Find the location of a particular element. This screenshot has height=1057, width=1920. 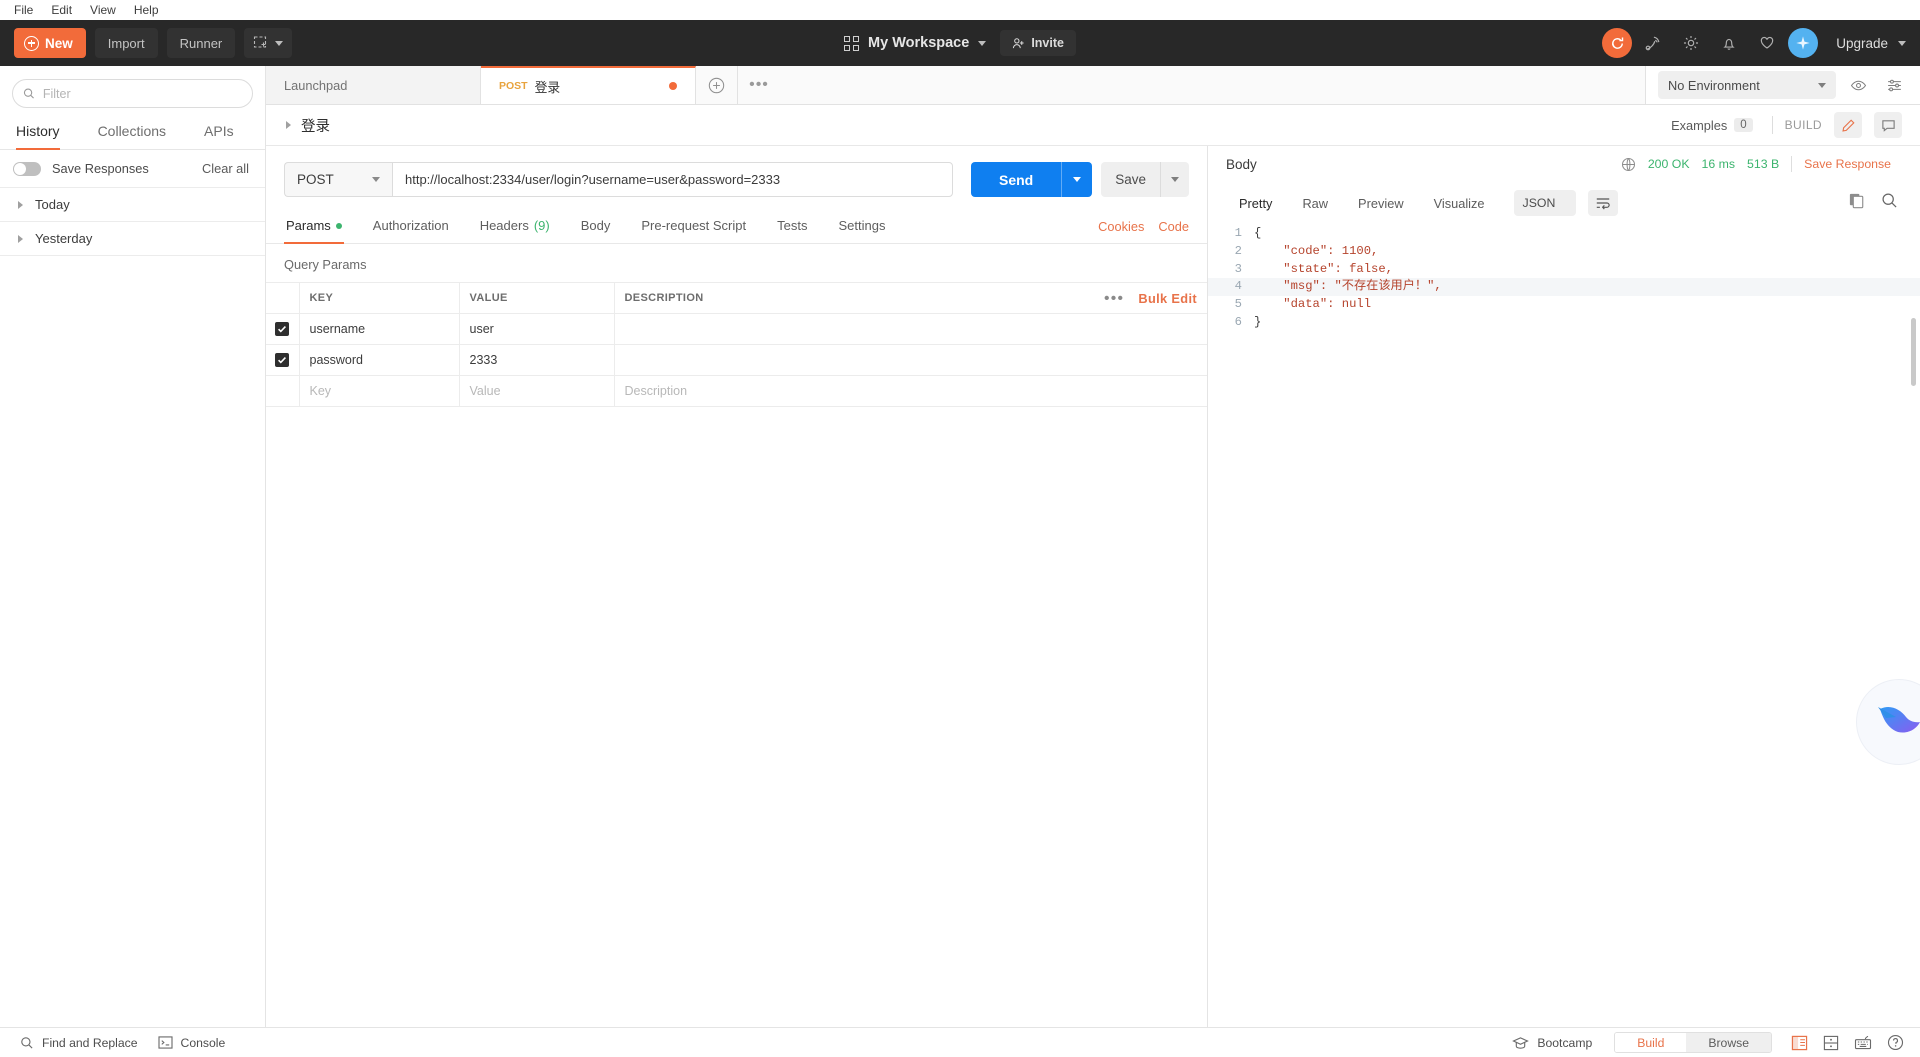

build-mode-button: Build is located at coordinates (1651, 1042).